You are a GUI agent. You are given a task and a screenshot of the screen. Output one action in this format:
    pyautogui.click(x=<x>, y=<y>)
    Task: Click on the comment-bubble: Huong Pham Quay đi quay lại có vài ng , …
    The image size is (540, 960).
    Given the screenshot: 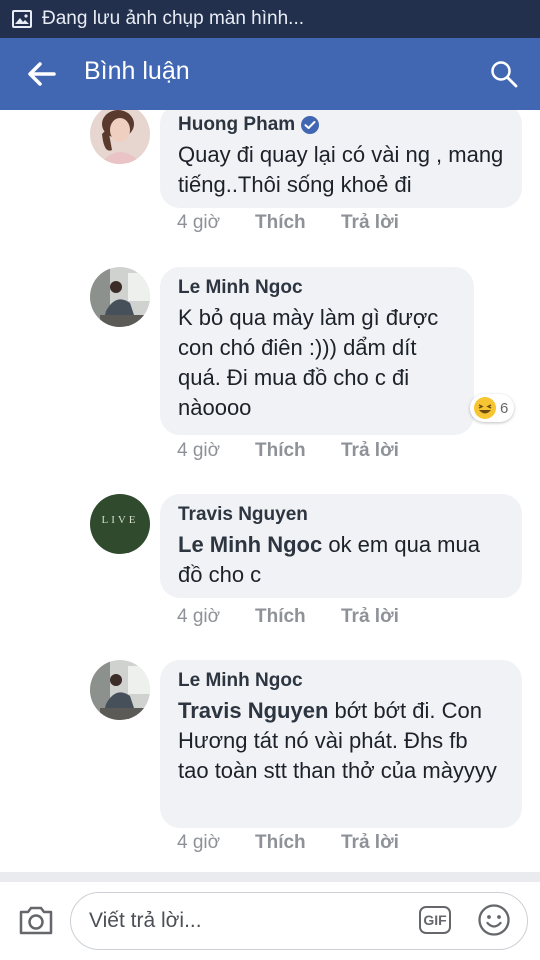 What is the action you would take?
    pyautogui.click(x=341, y=159)
    